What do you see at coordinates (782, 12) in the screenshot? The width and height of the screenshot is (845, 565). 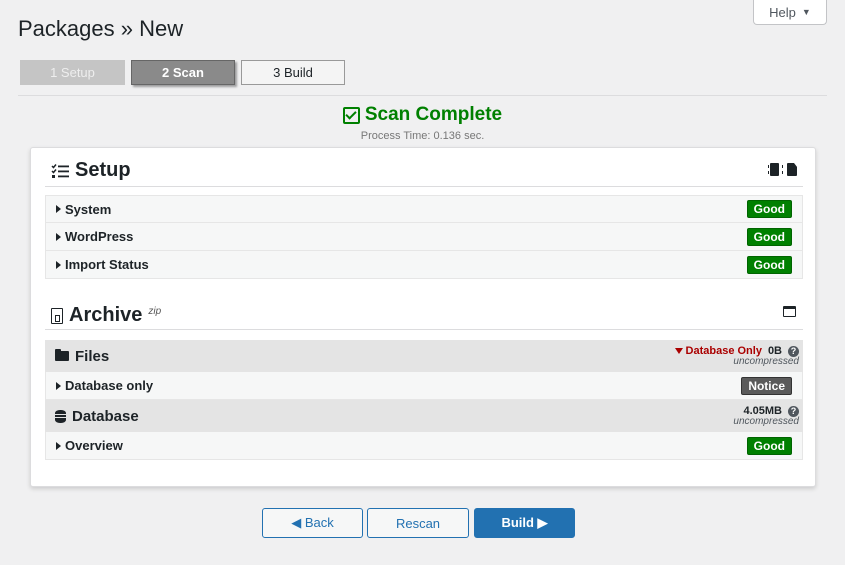 I see `help-label: Help` at bounding box center [782, 12].